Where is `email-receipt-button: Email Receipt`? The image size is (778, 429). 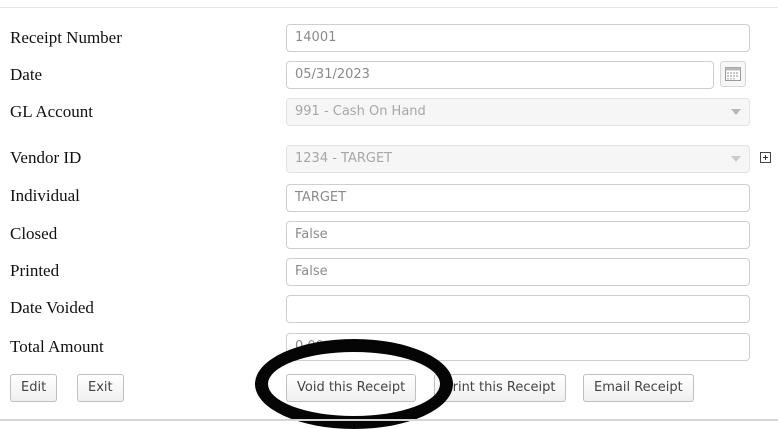 email-receipt-button: Email Receipt is located at coordinates (638, 388).